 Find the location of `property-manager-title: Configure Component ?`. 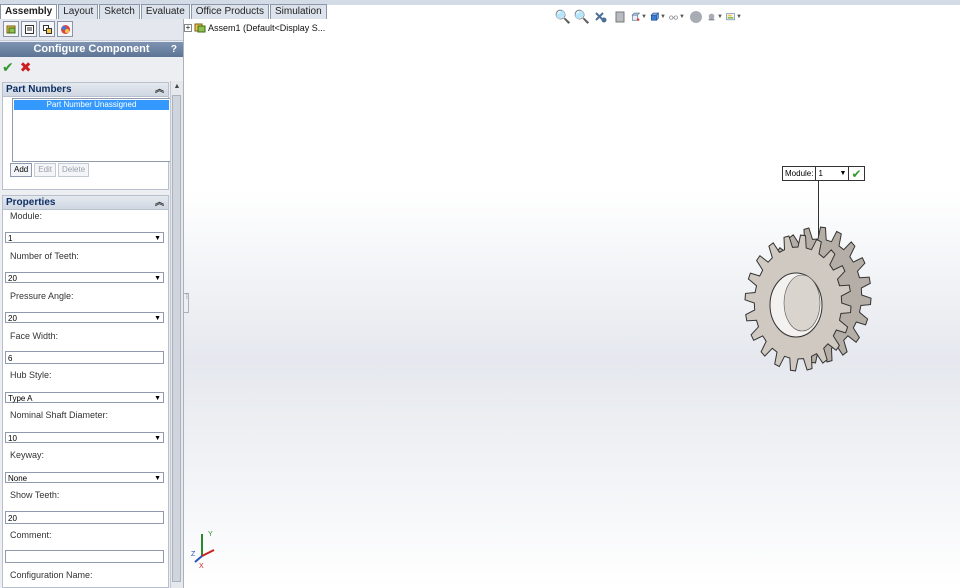

property-manager-title: Configure Component ? is located at coordinates (91, 49).